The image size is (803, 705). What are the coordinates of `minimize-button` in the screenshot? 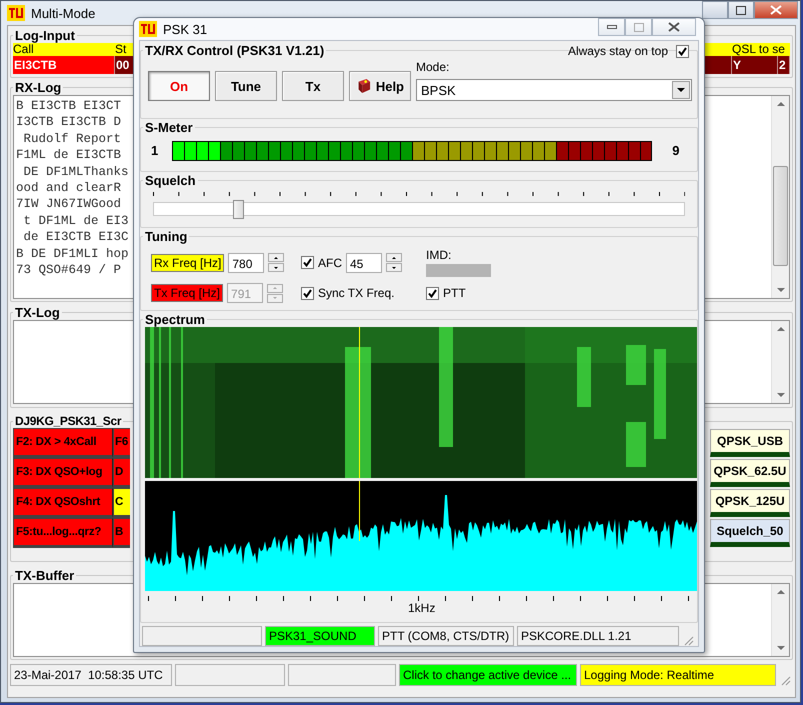 It's located at (611, 27).